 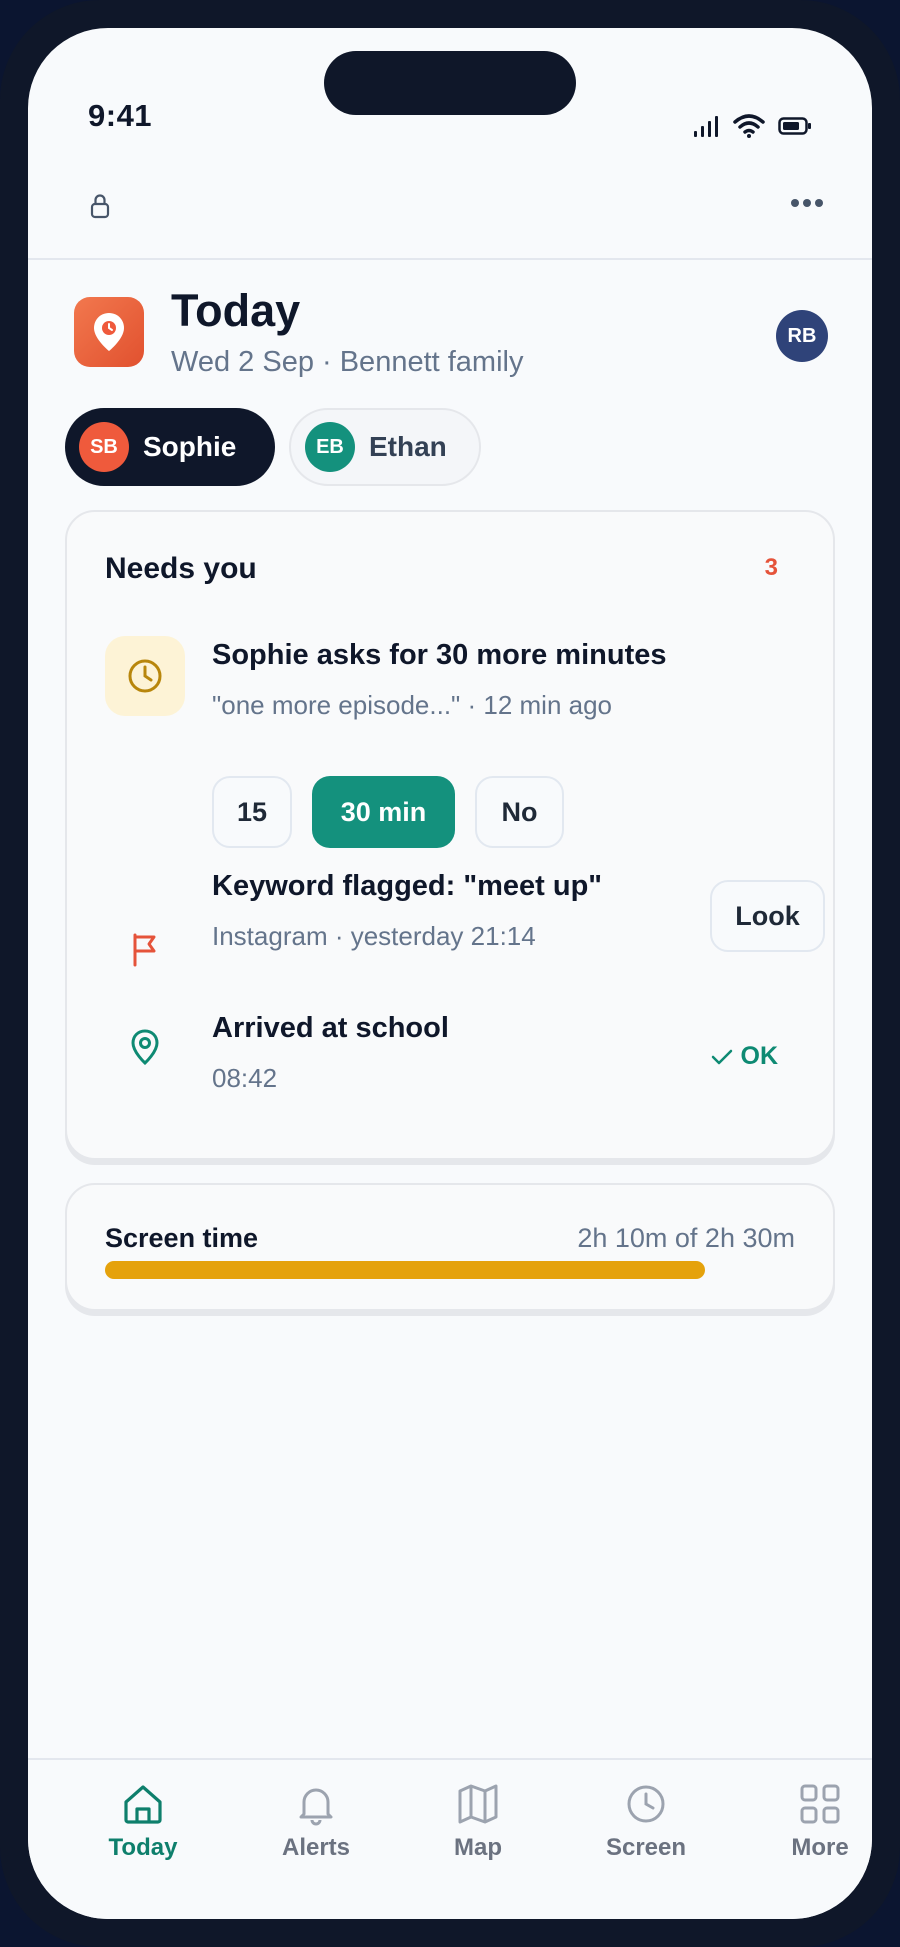 What do you see at coordinates (478, 1804) in the screenshot?
I see `map-icon` at bounding box center [478, 1804].